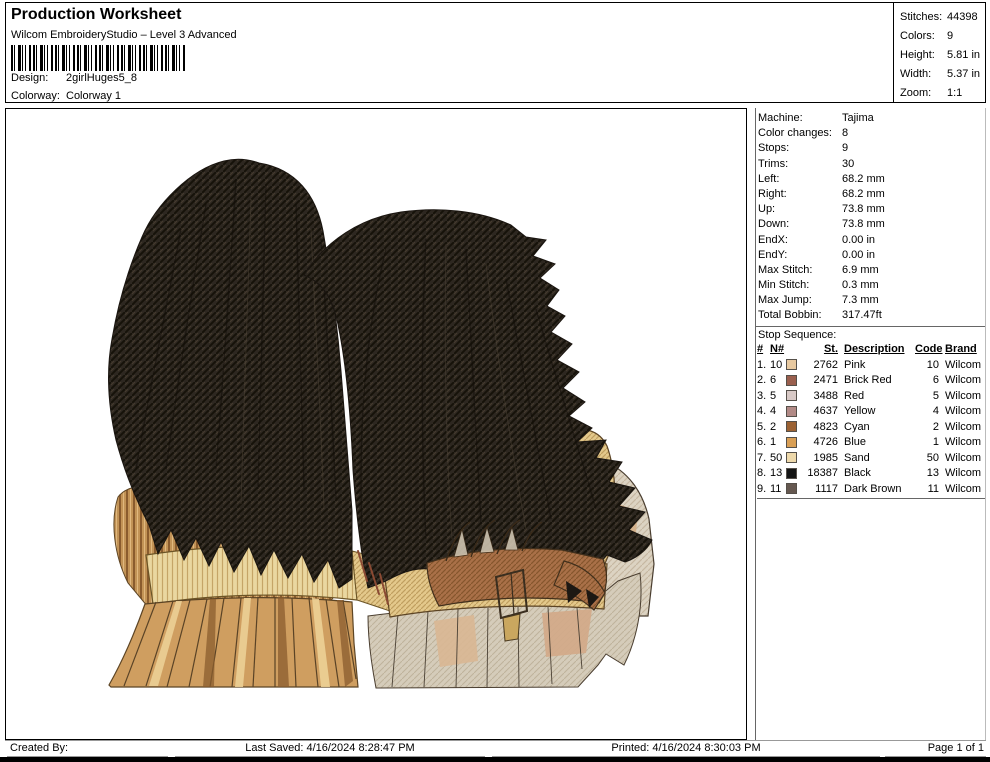  What do you see at coordinates (797, 334) in the screenshot?
I see `stop-sequence-title: Stop Sequence:` at bounding box center [797, 334].